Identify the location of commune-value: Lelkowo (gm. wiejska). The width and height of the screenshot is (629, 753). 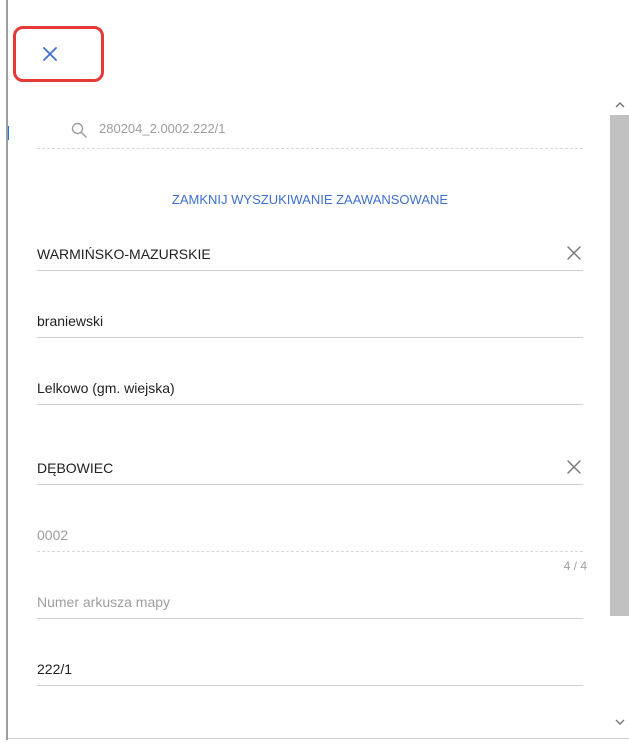
(106, 388).